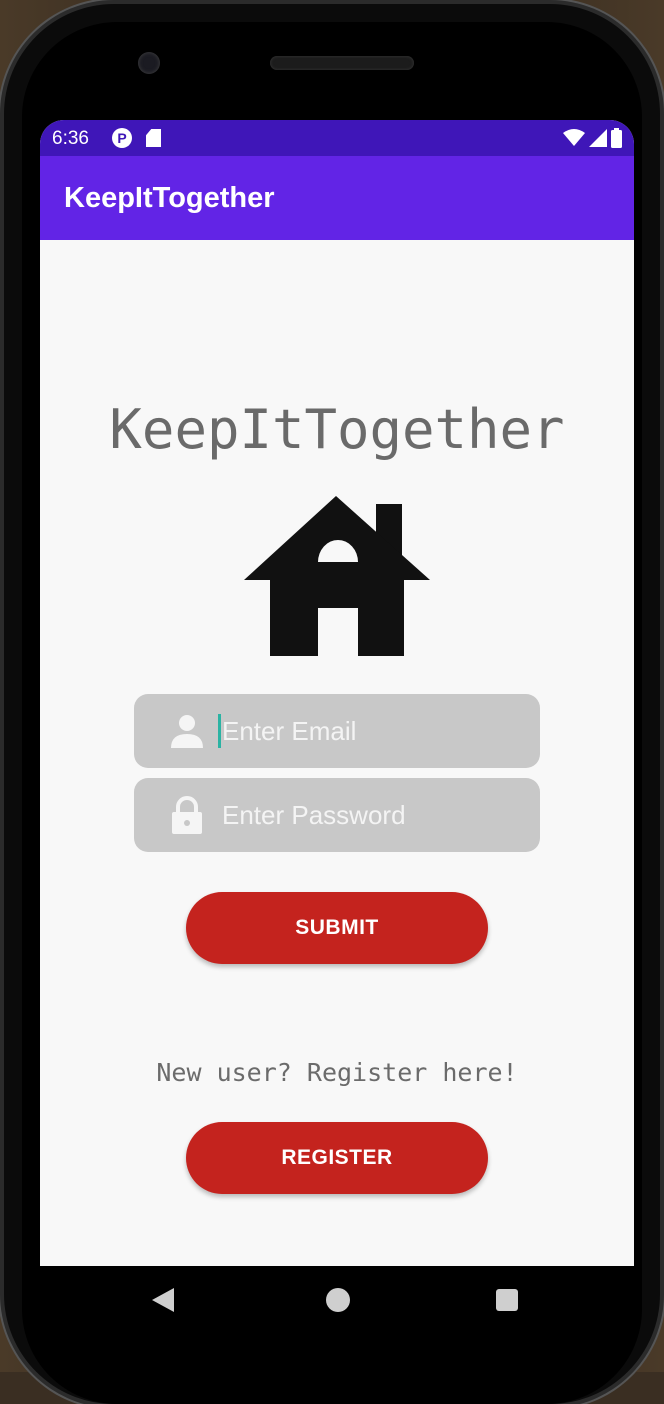 This screenshot has height=1404, width=664. Describe the element at coordinates (337, 429) in the screenshot. I see `brand-title: KeepItTogether` at that location.